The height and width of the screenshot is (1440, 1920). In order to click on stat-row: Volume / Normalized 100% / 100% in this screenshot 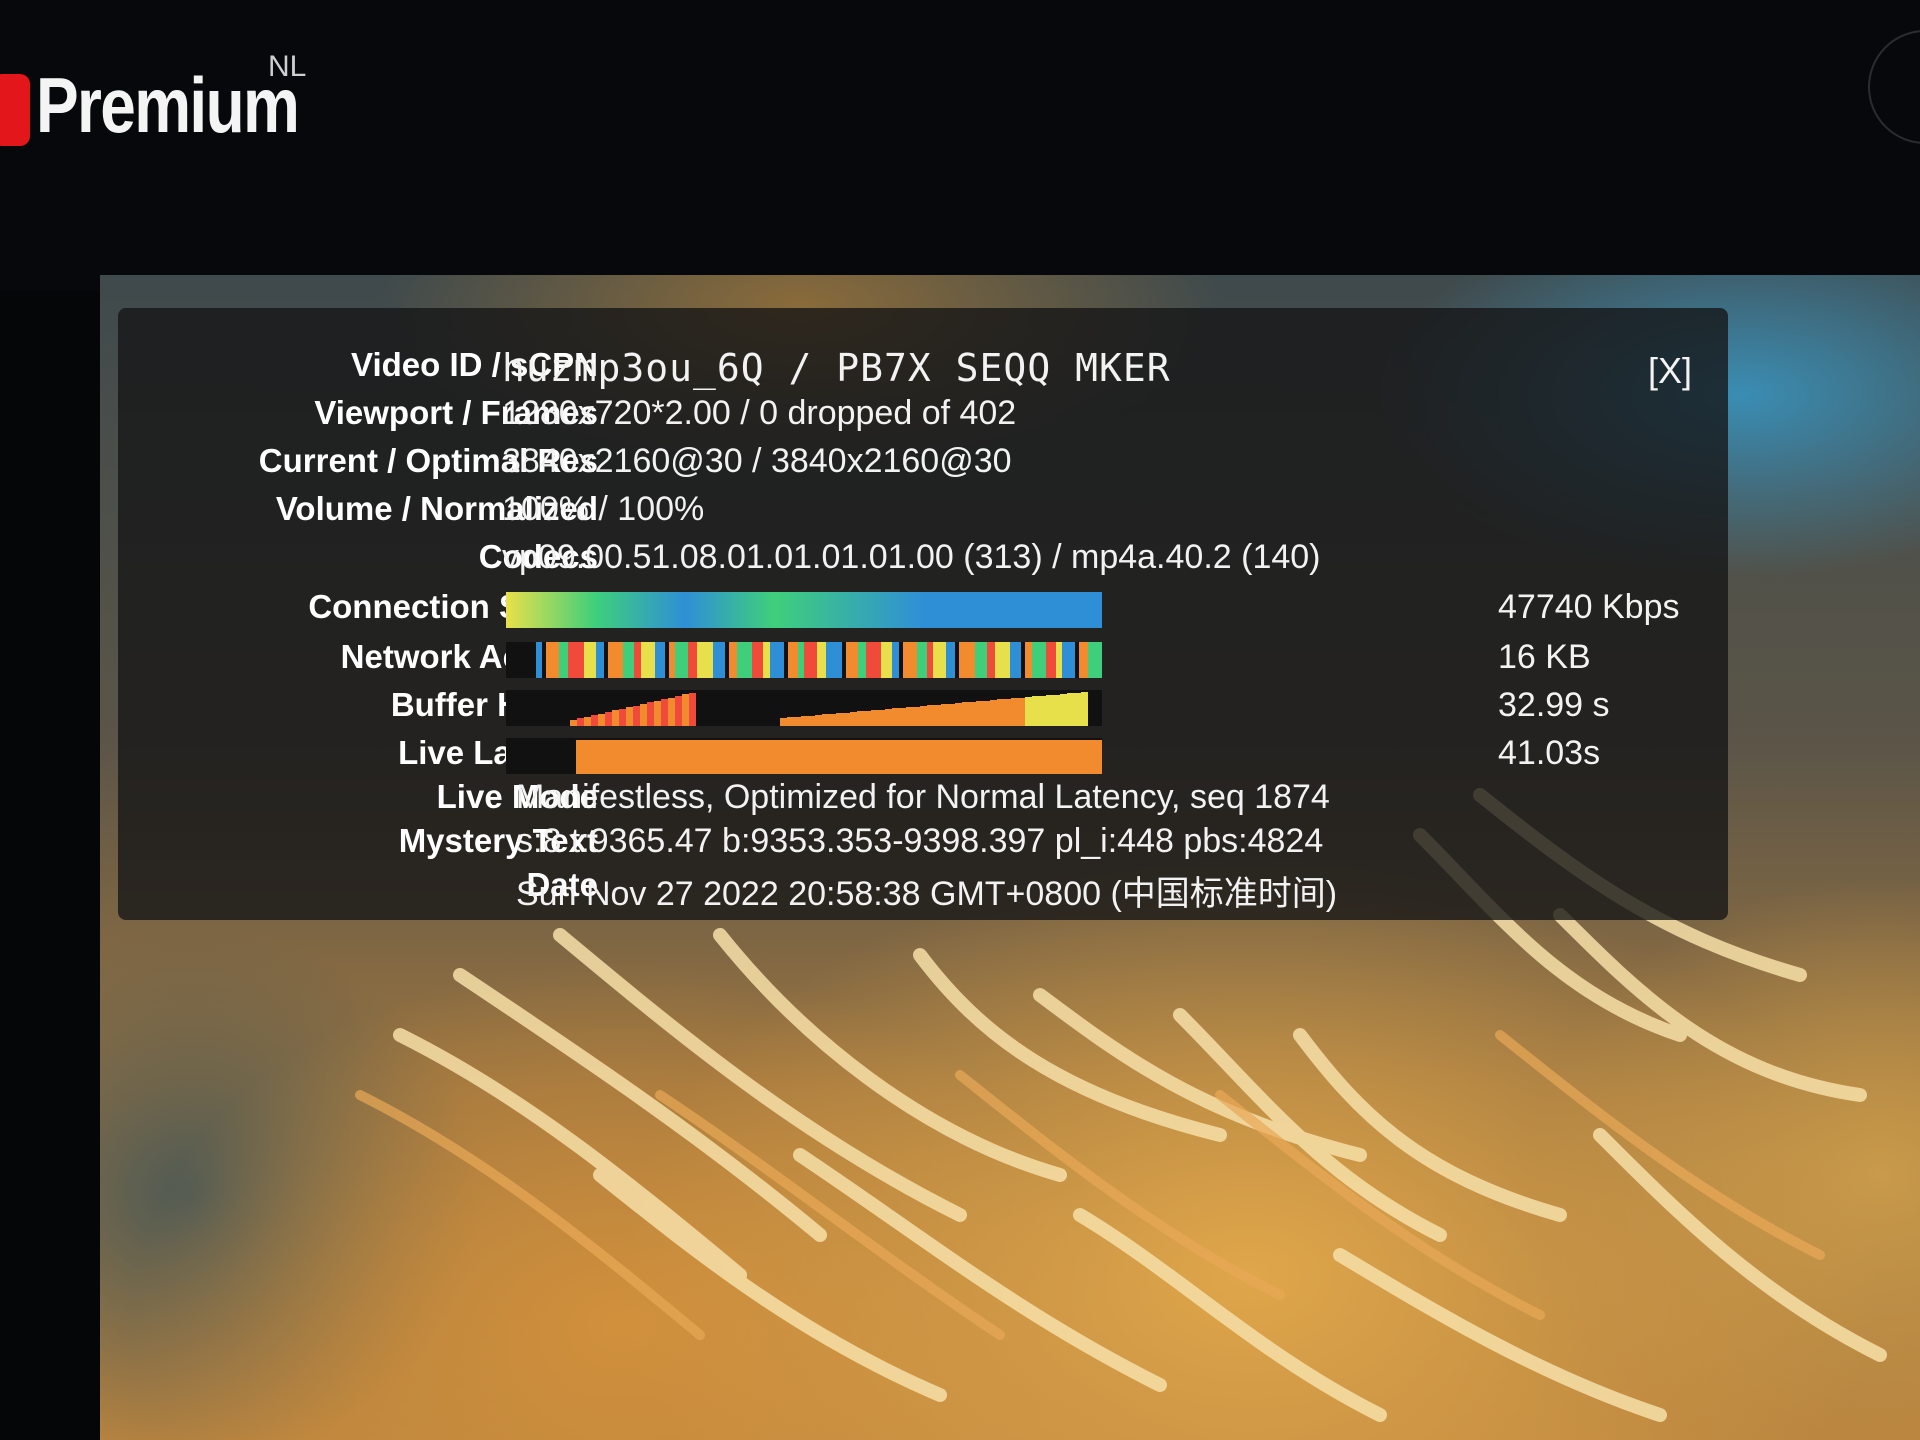, I will do `click(923, 513)`.